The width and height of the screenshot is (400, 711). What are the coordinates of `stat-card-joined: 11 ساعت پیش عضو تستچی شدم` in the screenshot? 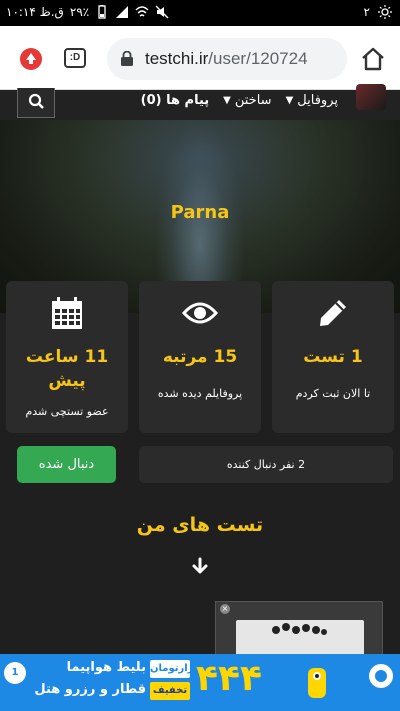 It's located at (67, 357).